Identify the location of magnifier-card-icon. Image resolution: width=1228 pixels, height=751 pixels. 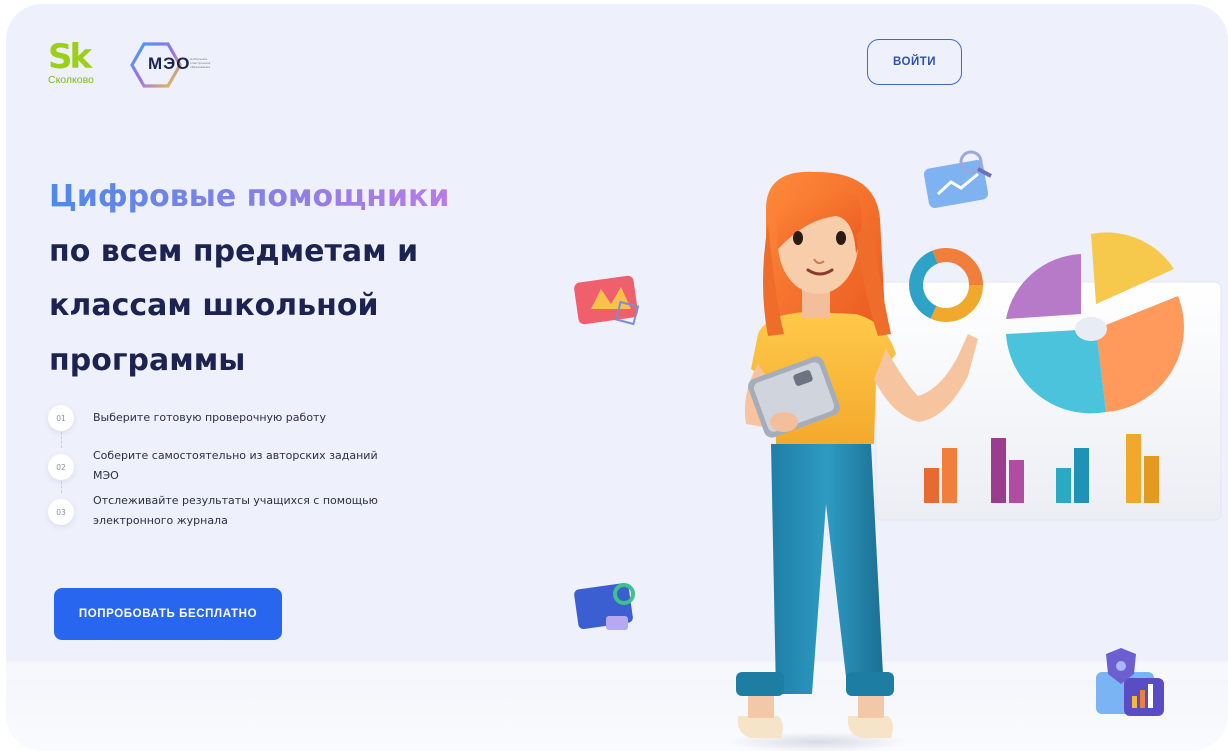
(957, 179).